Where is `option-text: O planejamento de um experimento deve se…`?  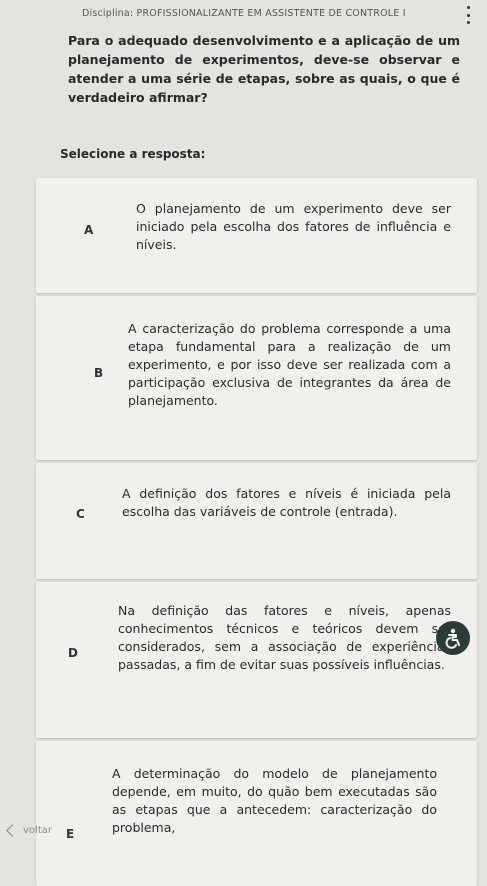
option-text: O planejamento de um experimento deve se… is located at coordinates (293, 226).